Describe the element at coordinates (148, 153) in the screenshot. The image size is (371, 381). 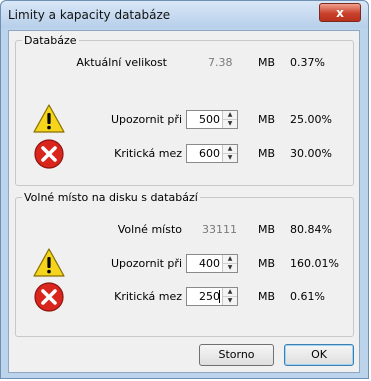
I see `db-critical-label: Kritická mez` at that location.